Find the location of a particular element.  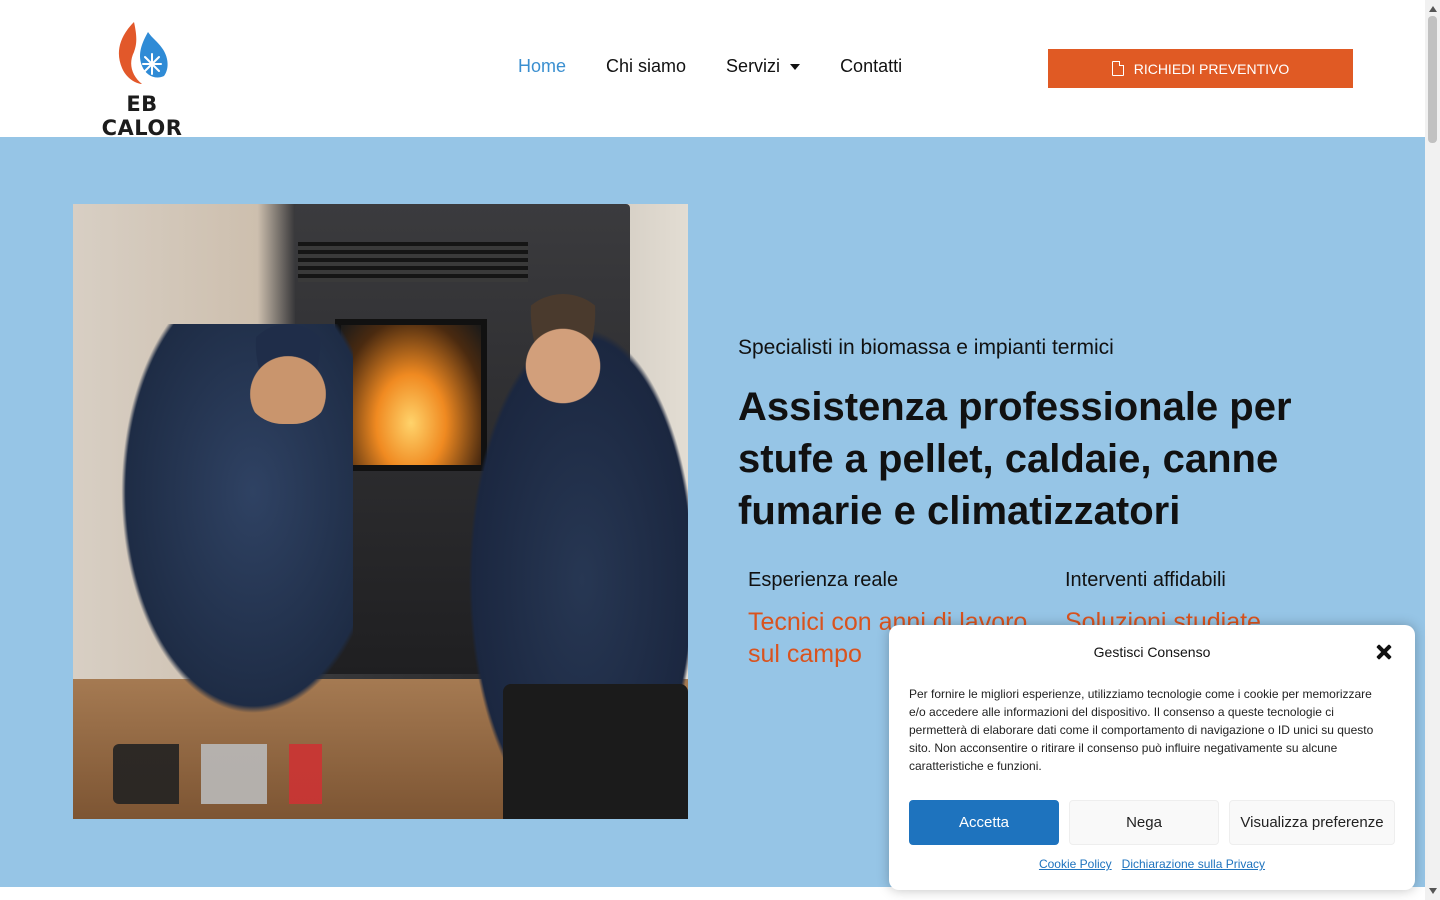

caret-down-icon is located at coordinates (795, 66).